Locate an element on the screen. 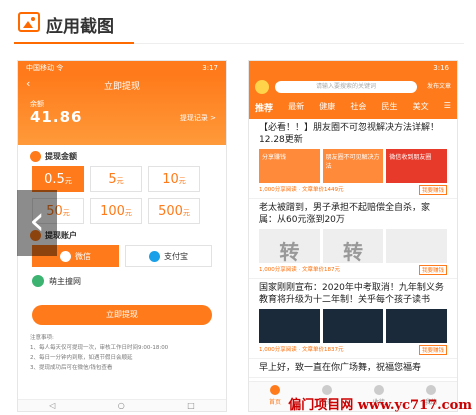  page-title: 立即提现 is located at coordinates (121, 87).